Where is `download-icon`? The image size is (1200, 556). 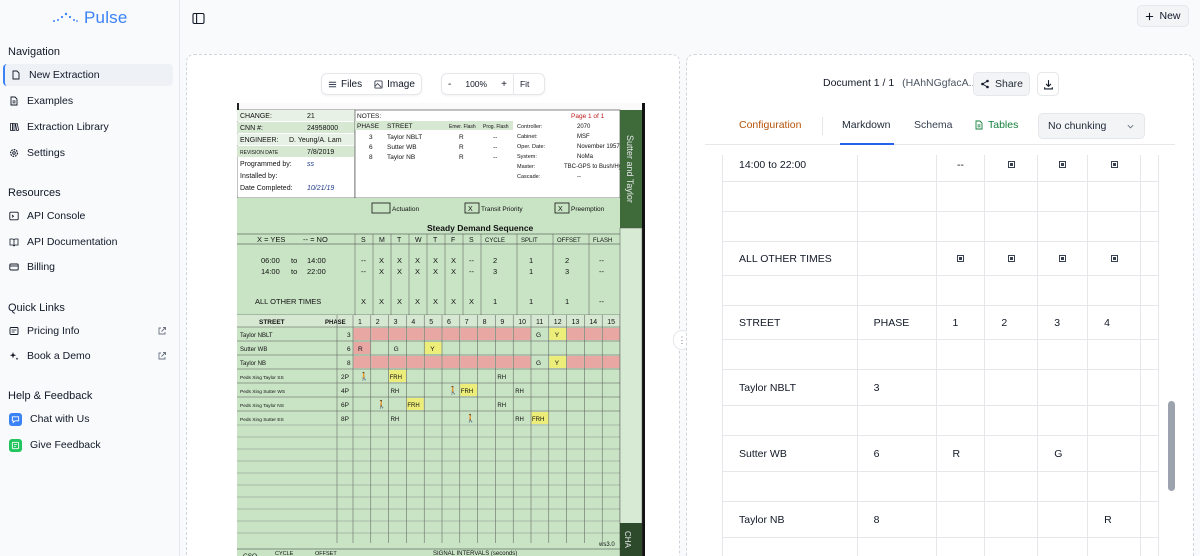 download-icon is located at coordinates (1048, 84).